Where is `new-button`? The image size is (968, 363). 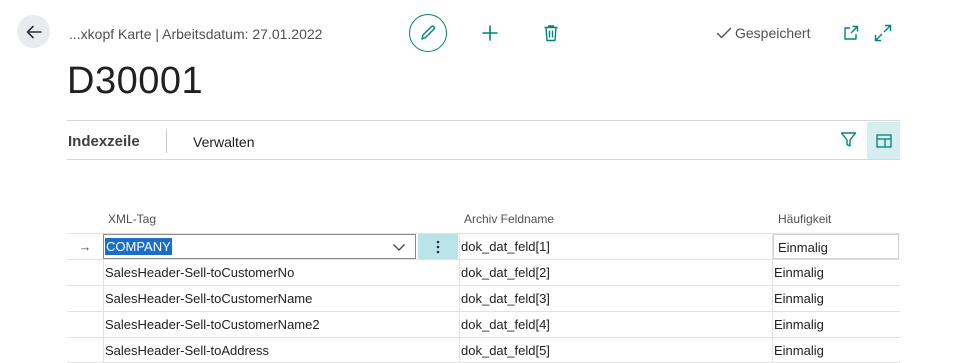
new-button is located at coordinates (490, 33).